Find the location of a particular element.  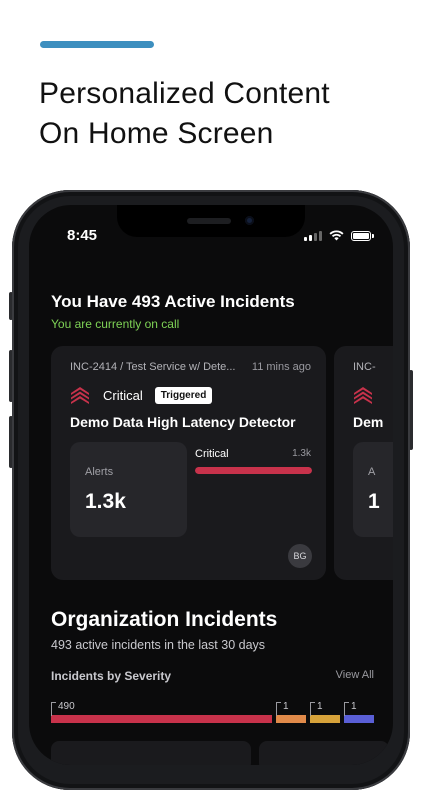

incident-card-next: INC- Dem A 1 is located at coordinates (363, 463).